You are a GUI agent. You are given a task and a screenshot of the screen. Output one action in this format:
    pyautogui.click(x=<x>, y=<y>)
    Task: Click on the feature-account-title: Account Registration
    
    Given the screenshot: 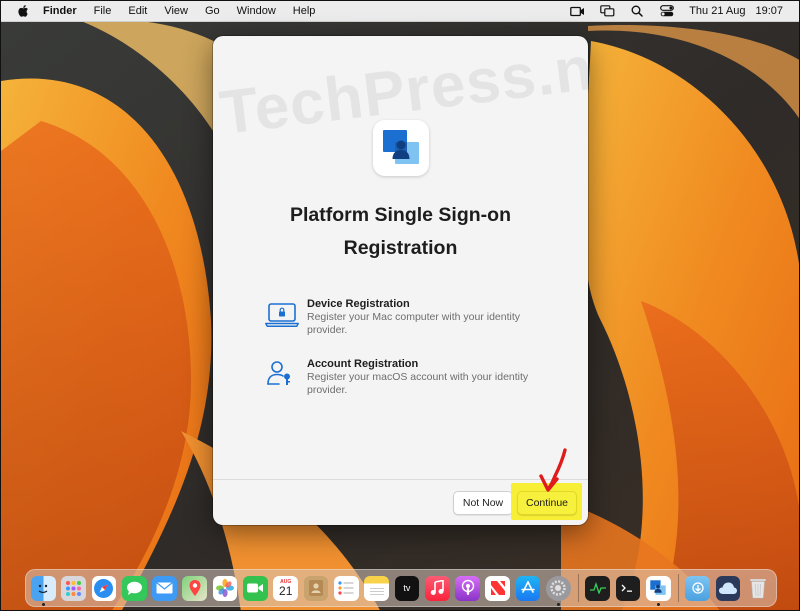 What is the action you would take?
    pyautogui.click(x=362, y=364)
    